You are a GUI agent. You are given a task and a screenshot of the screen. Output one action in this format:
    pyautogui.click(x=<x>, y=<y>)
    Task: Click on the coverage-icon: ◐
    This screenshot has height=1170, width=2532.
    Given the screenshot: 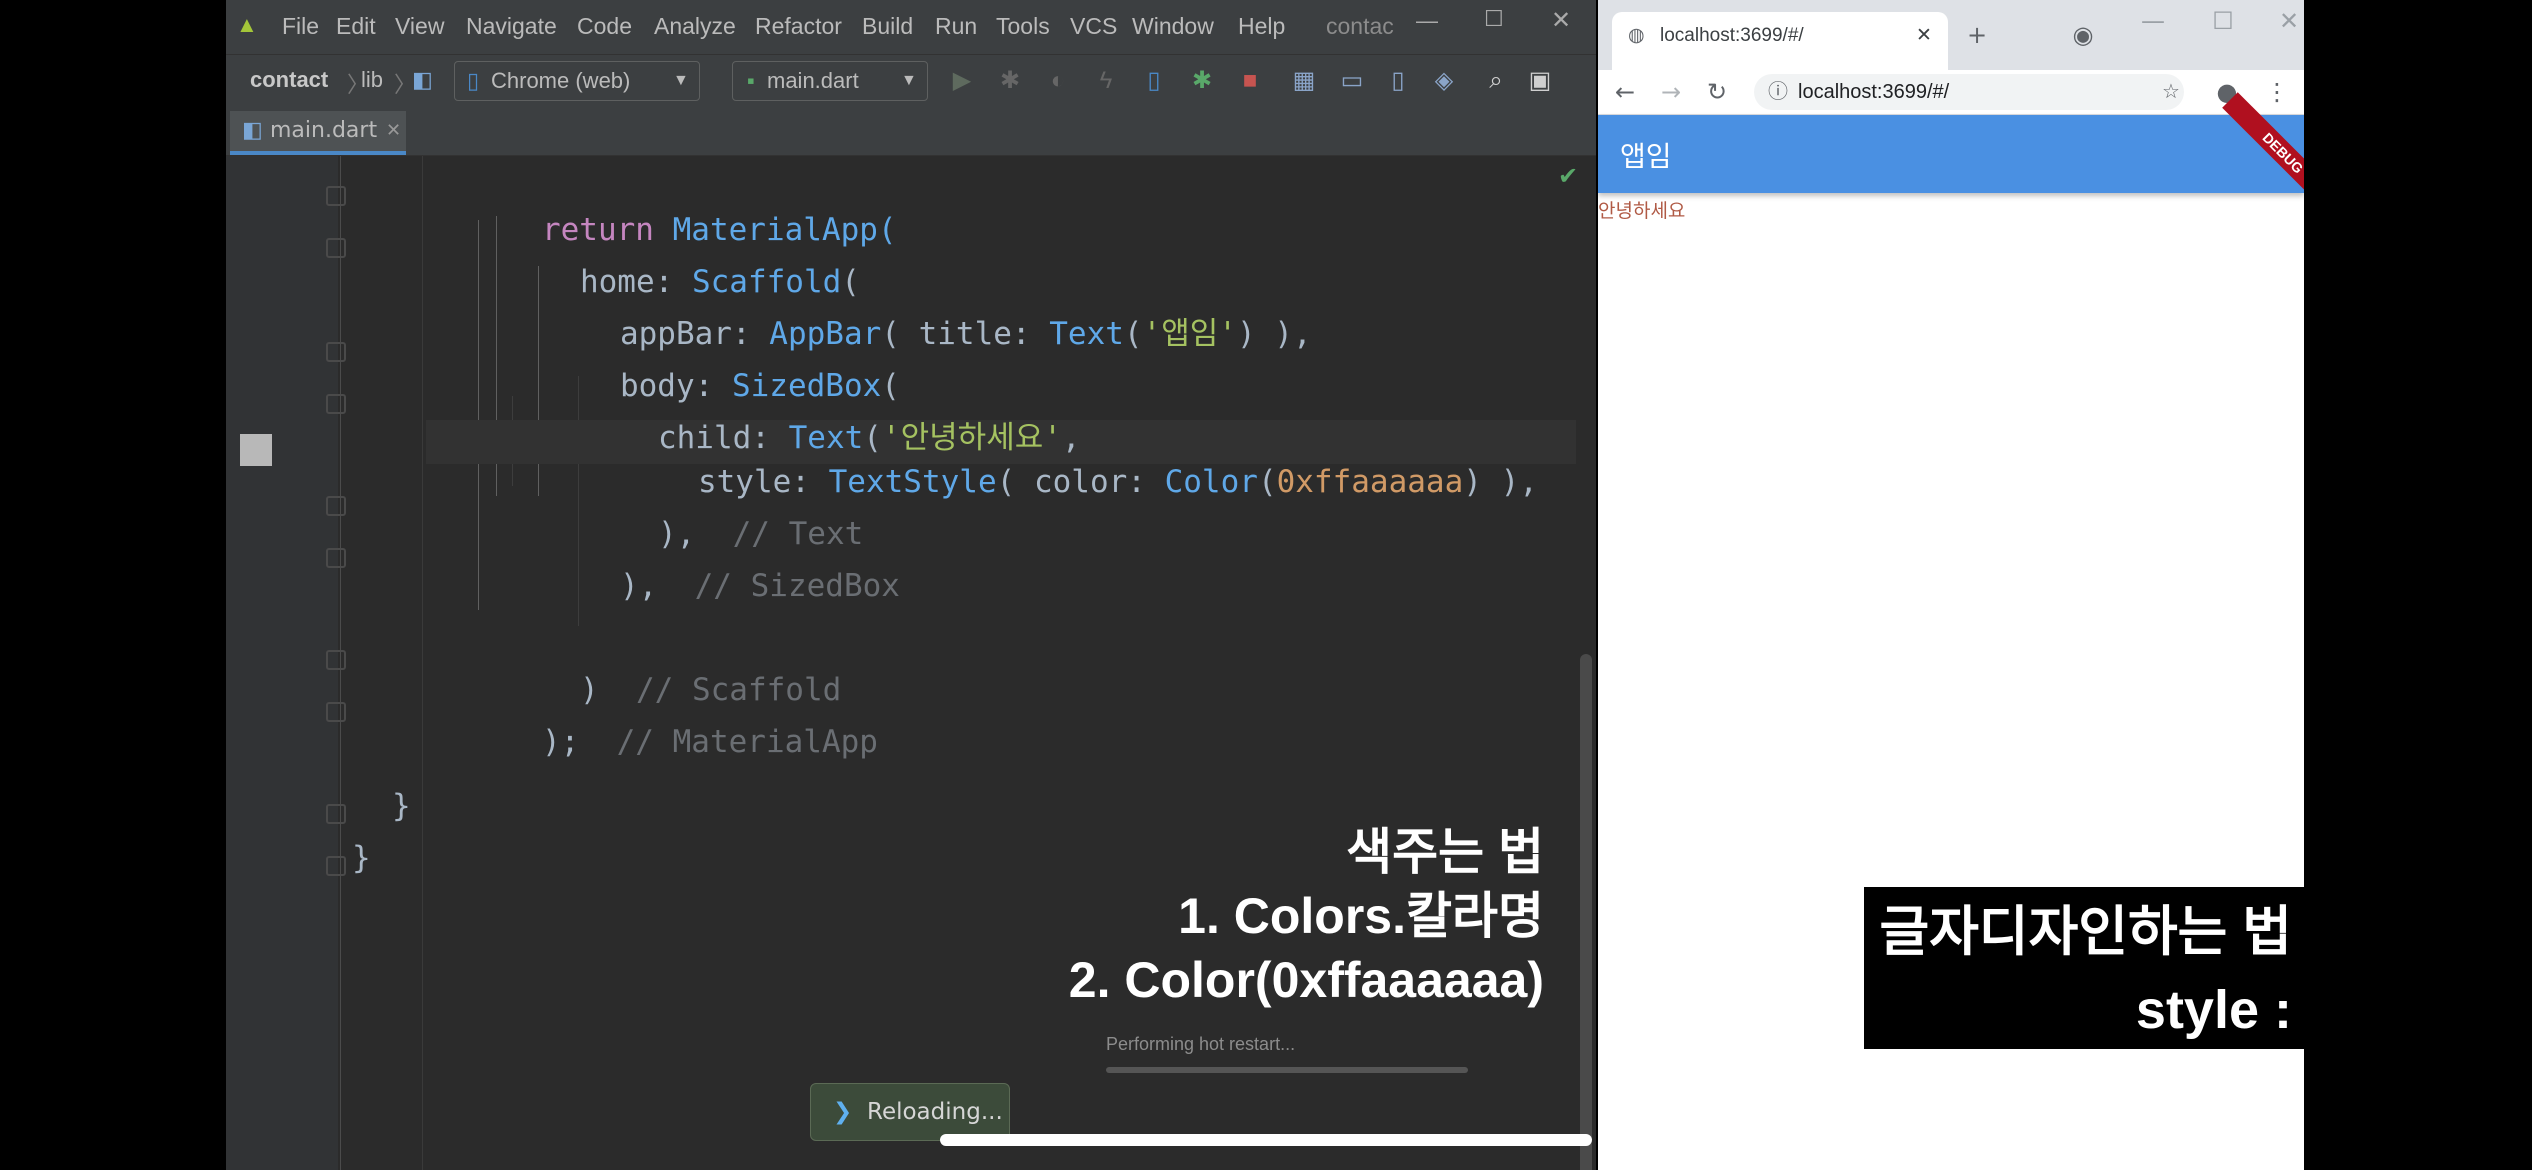 What is the action you would take?
    pyautogui.click(x=1058, y=81)
    